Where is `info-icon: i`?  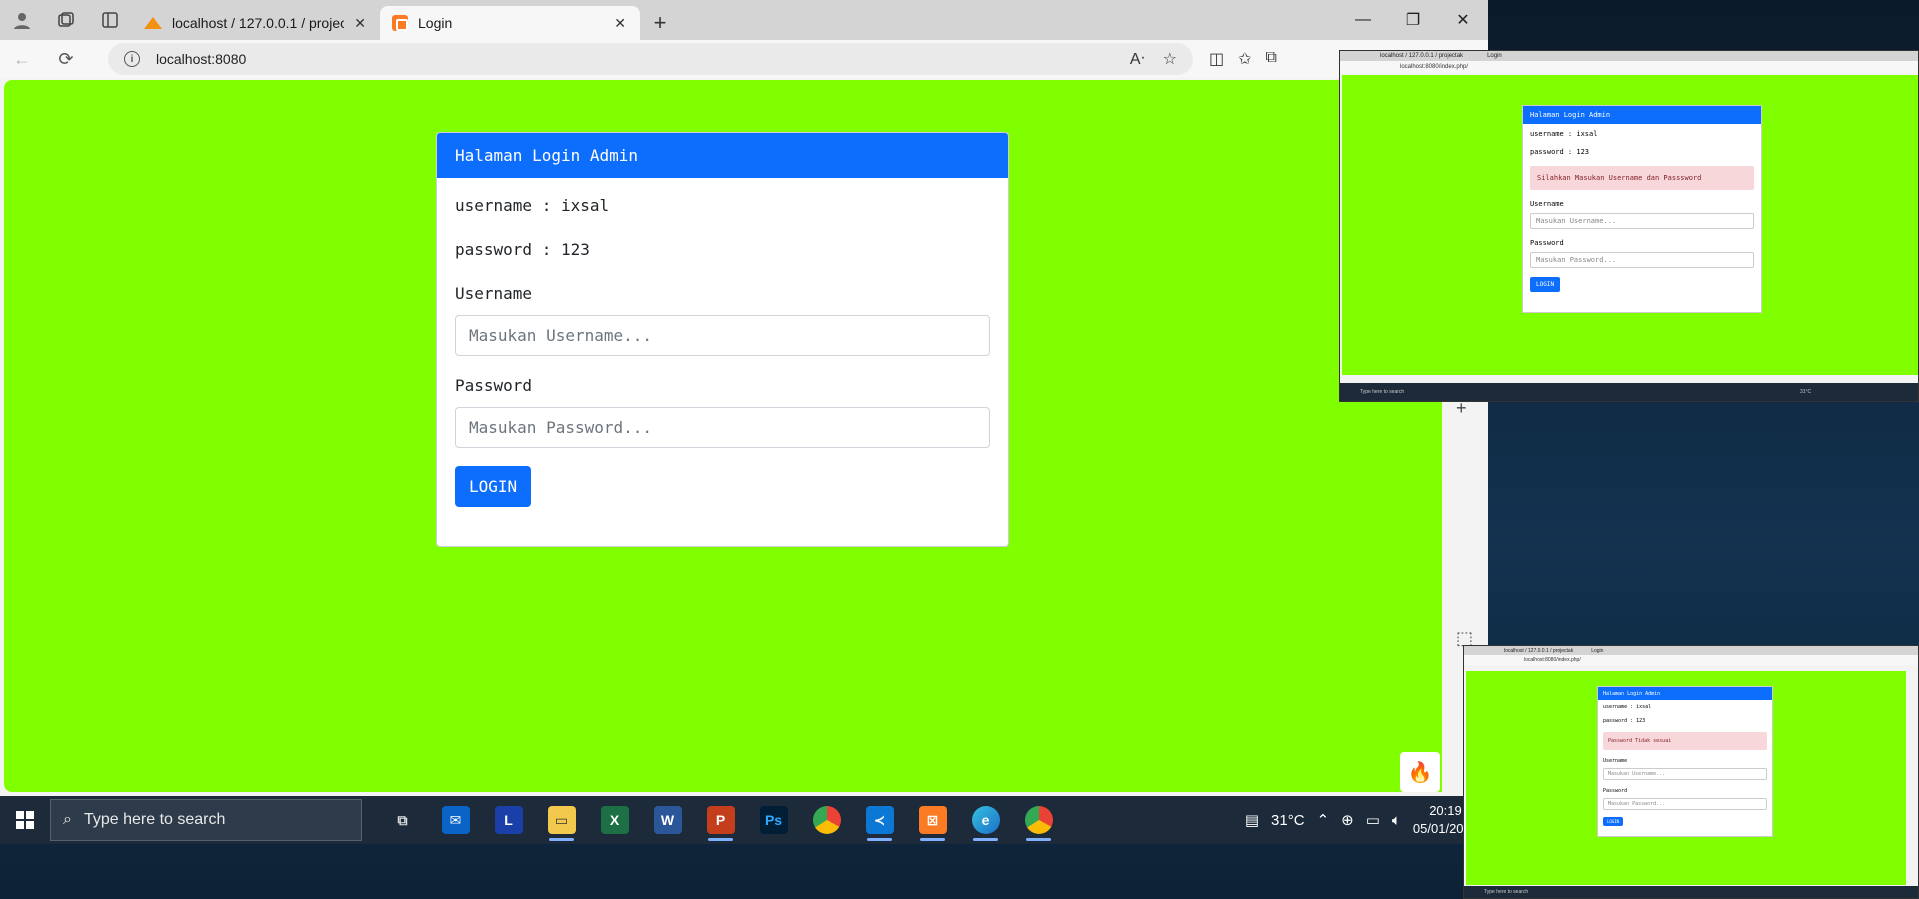
info-icon: i is located at coordinates (132, 59).